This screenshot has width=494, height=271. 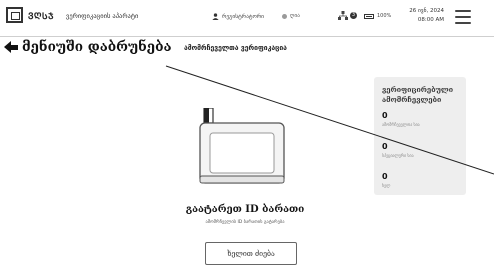 What do you see at coordinates (102, 16) in the screenshot?
I see `app-title: ვერიფიკაციის აპარატი` at bounding box center [102, 16].